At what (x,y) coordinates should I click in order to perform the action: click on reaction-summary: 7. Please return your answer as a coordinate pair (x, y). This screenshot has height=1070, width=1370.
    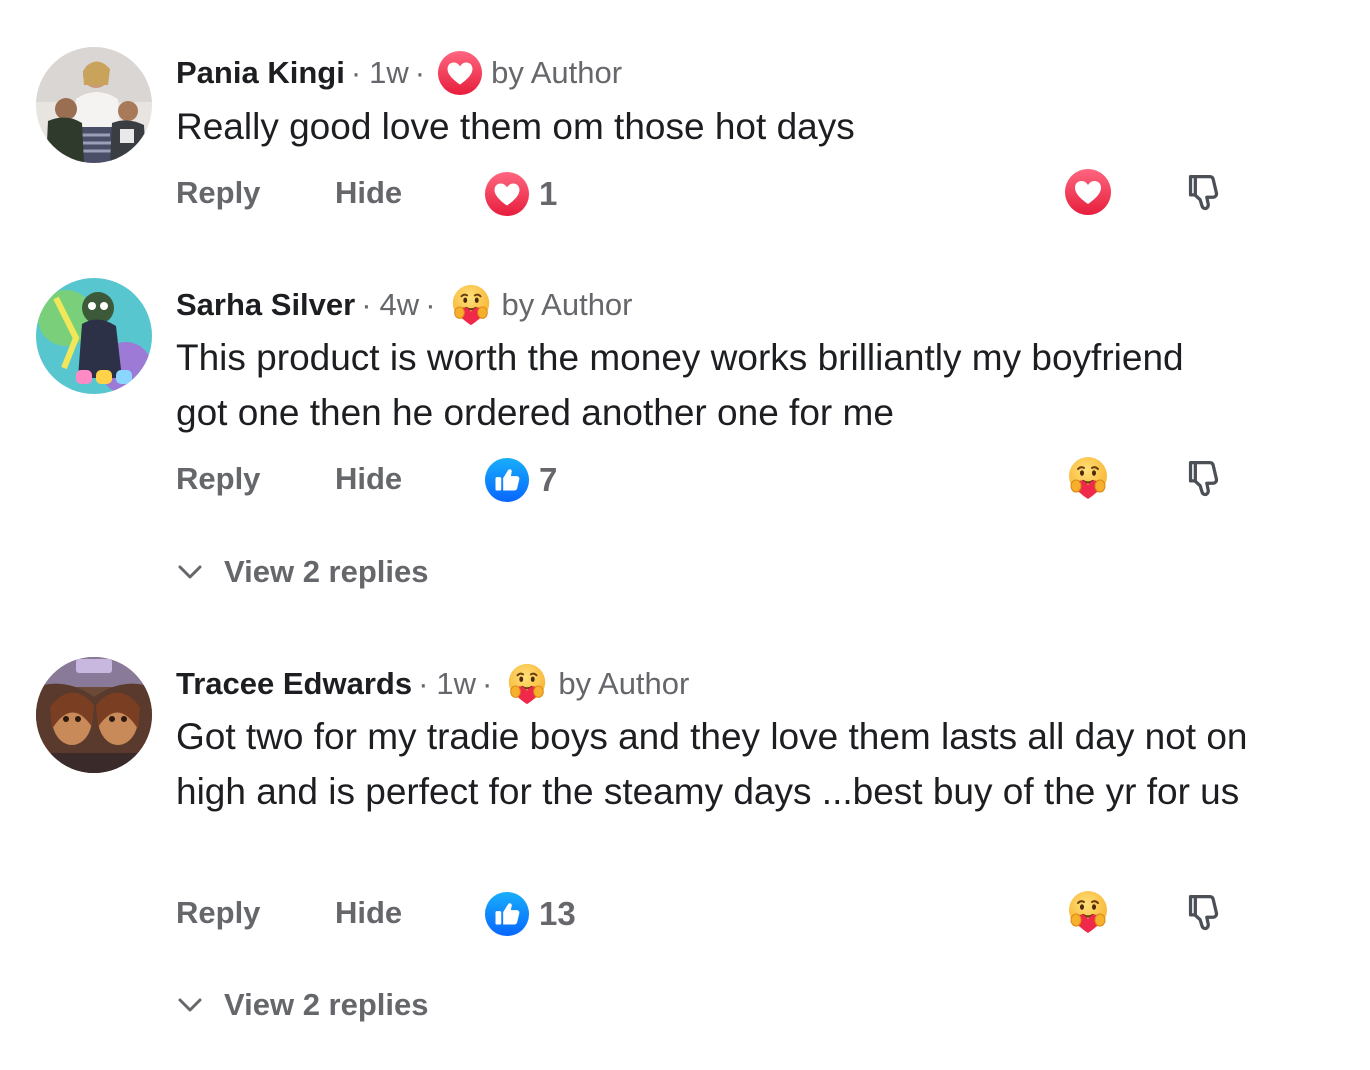
    Looking at the image, I should click on (520, 480).